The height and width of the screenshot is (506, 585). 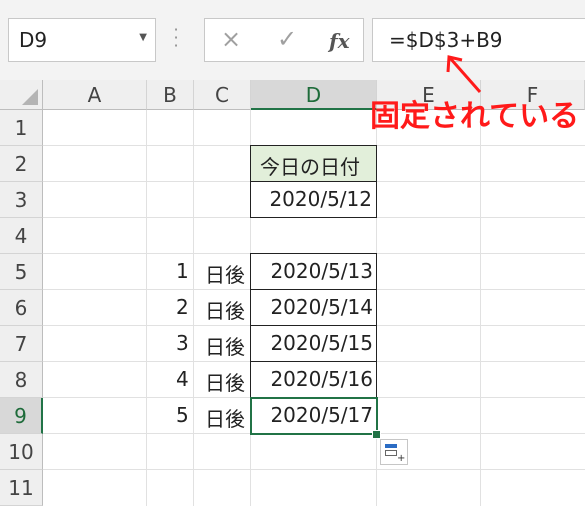 What do you see at coordinates (33, 40) in the screenshot?
I see `name-box-value: D9` at bounding box center [33, 40].